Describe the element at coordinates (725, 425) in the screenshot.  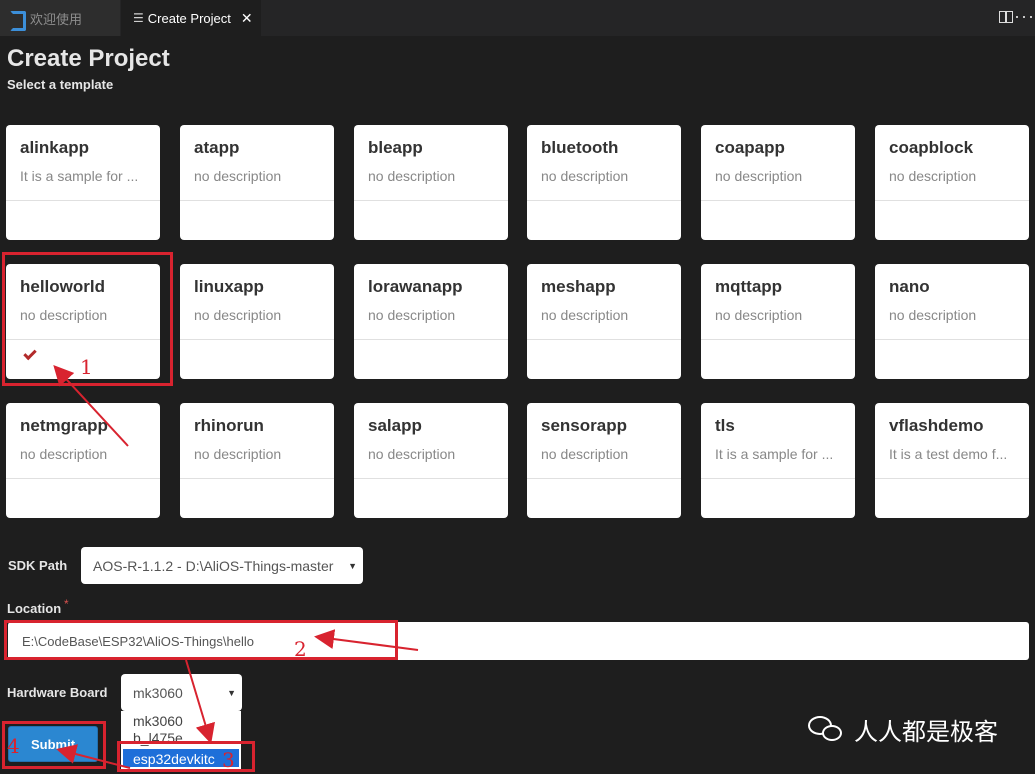
I see `template-name: tls` at that location.